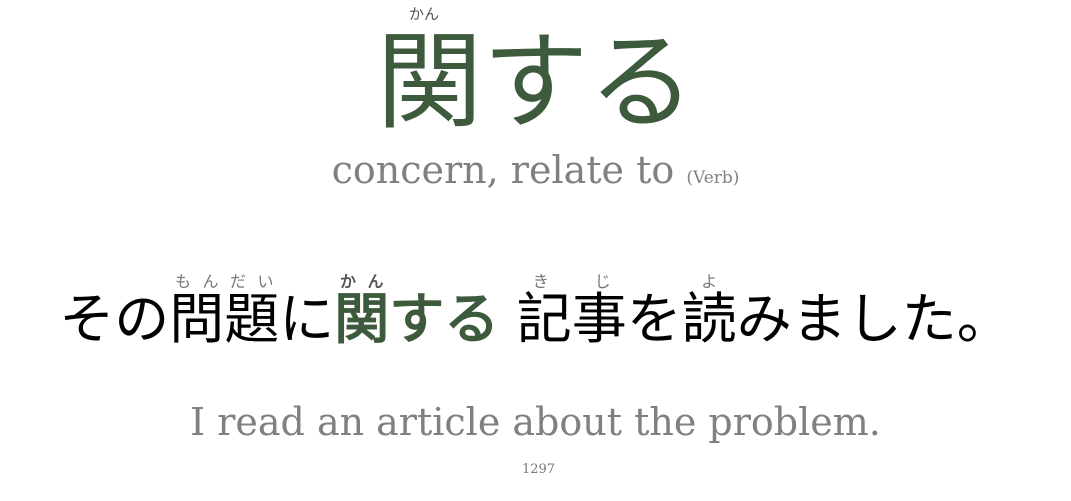  Describe the element at coordinates (535, 422) in the screenshot. I see `sentence-translation: I read an article about the problem.` at that location.